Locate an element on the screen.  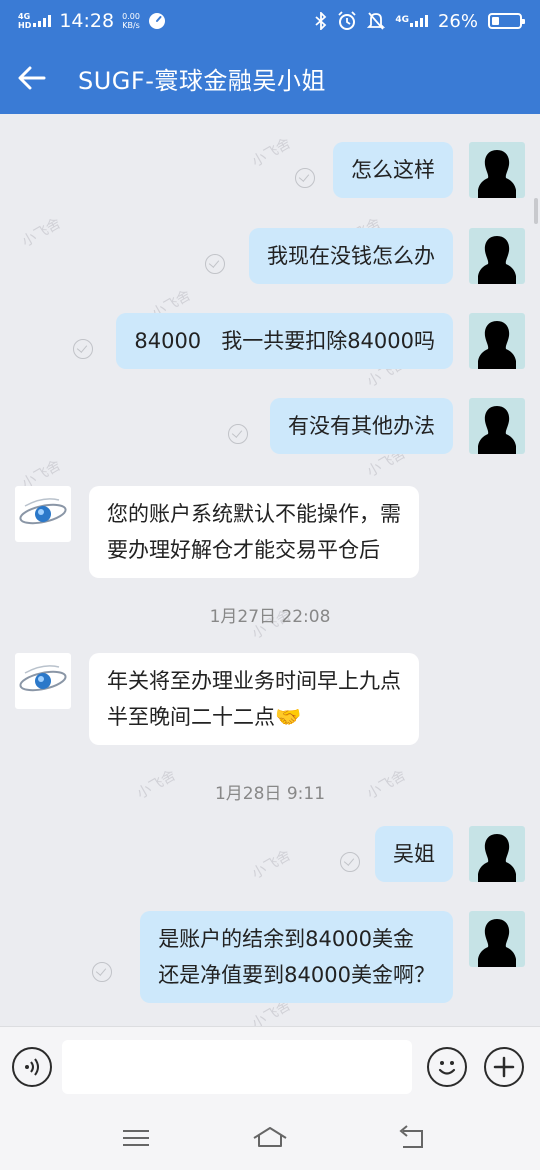
message-bubble: 84000 我一共要扣除84000吗 is located at coordinates (284, 341).